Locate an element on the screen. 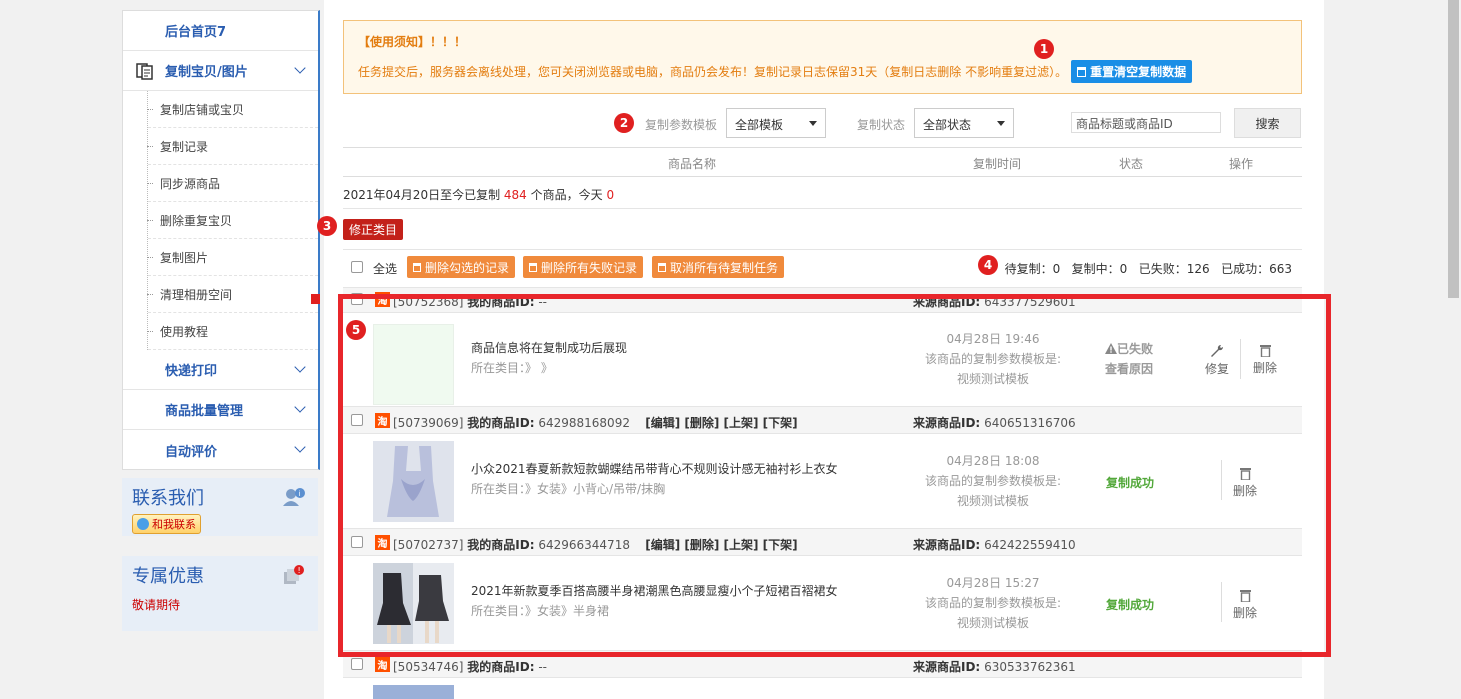 Image resolution: width=1461 pixels, height=699 pixels. cancel-pending-button: 取消所有待复制任务 is located at coordinates (718, 267).